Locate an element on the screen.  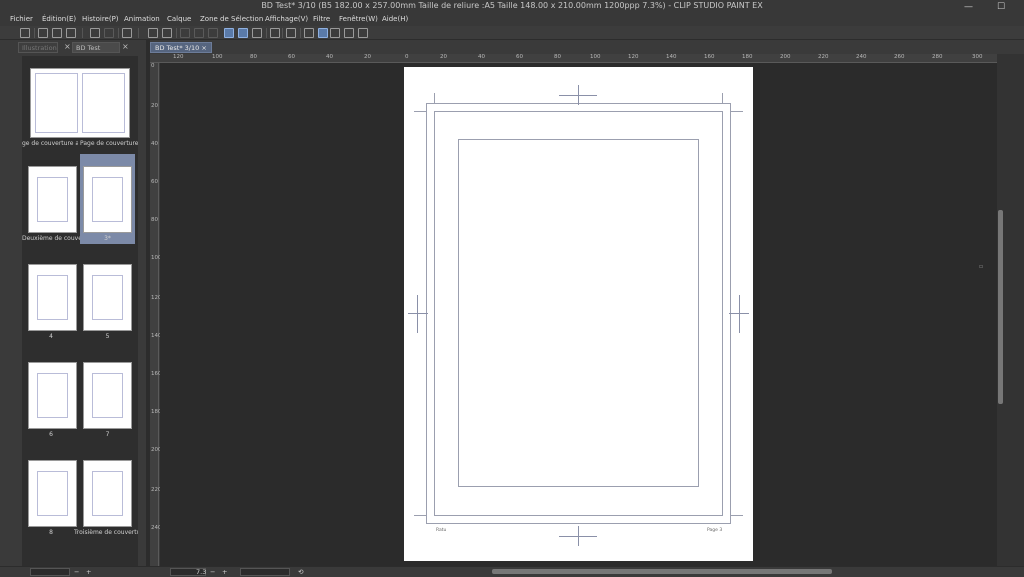
fill-icon is located at coordinates (153, 33).